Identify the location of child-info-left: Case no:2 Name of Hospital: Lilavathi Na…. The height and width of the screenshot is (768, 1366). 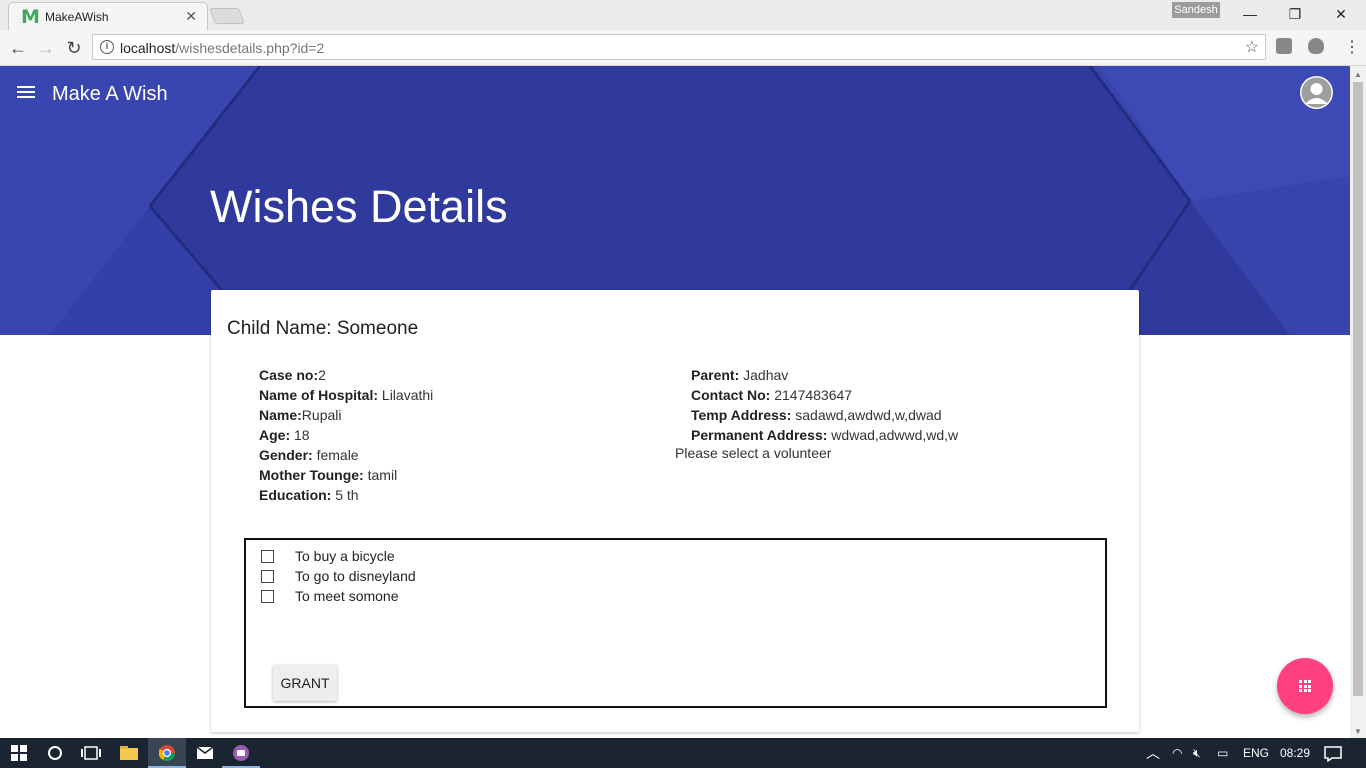
(346, 435).